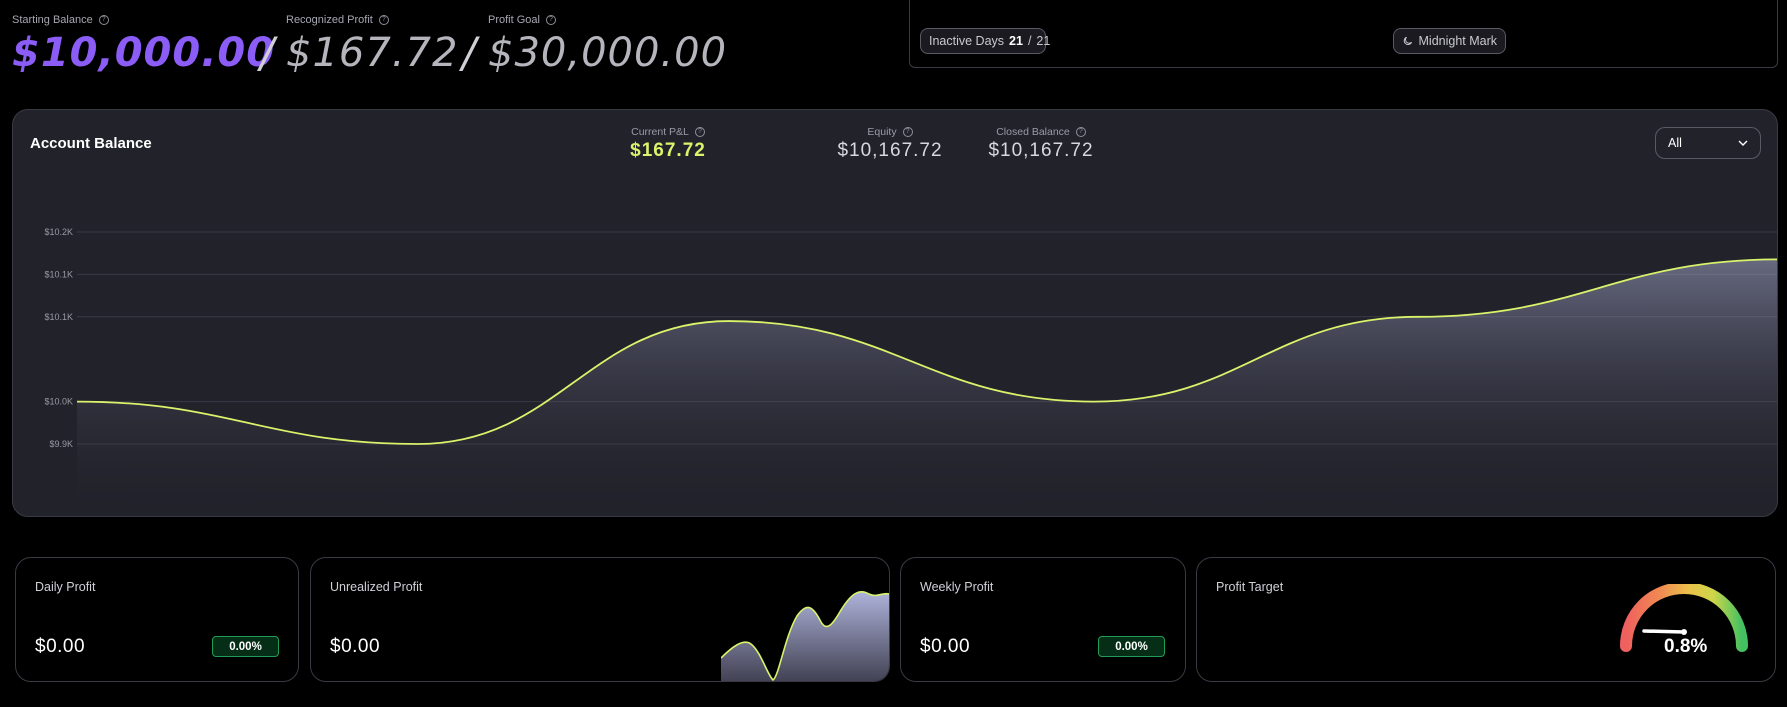 The height and width of the screenshot is (707, 1787). Describe the element at coordinates (91, 143) in the screenshot. I see `account-balance-title: Account Balance` at that location.